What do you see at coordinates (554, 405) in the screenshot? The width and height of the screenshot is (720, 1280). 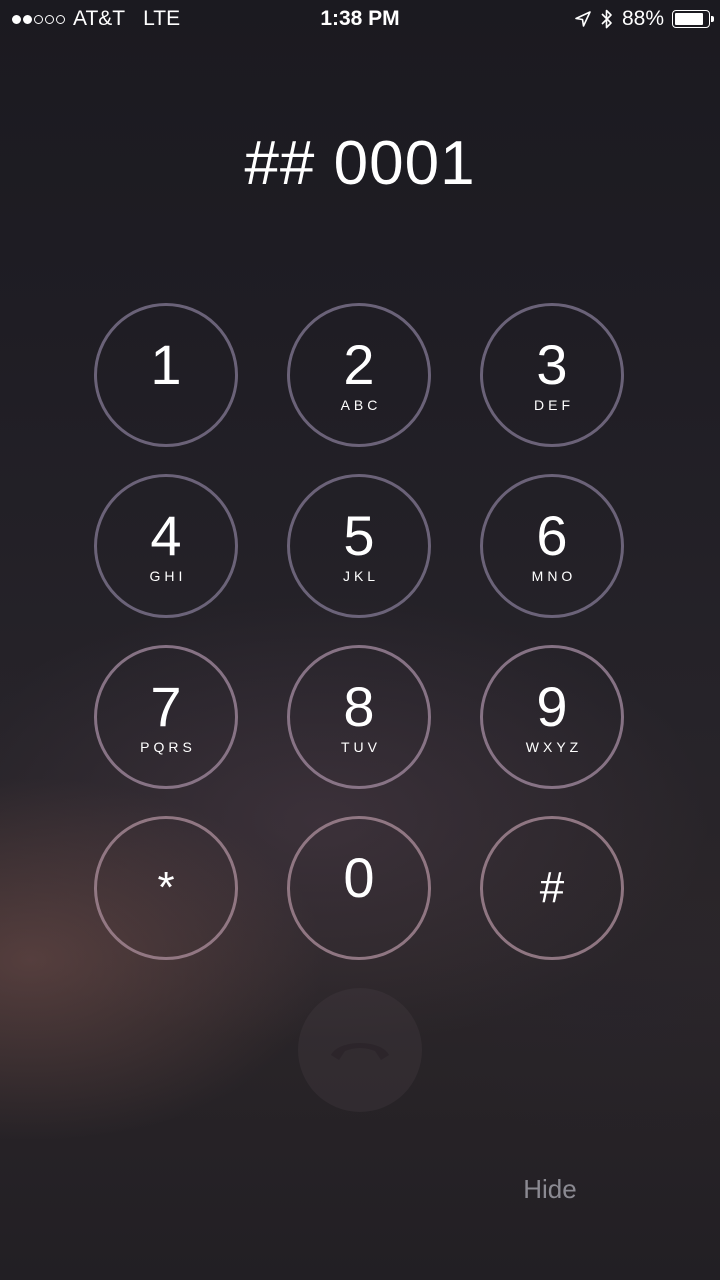 I see `key-letters: DEF` at bounding box center [554, 405].